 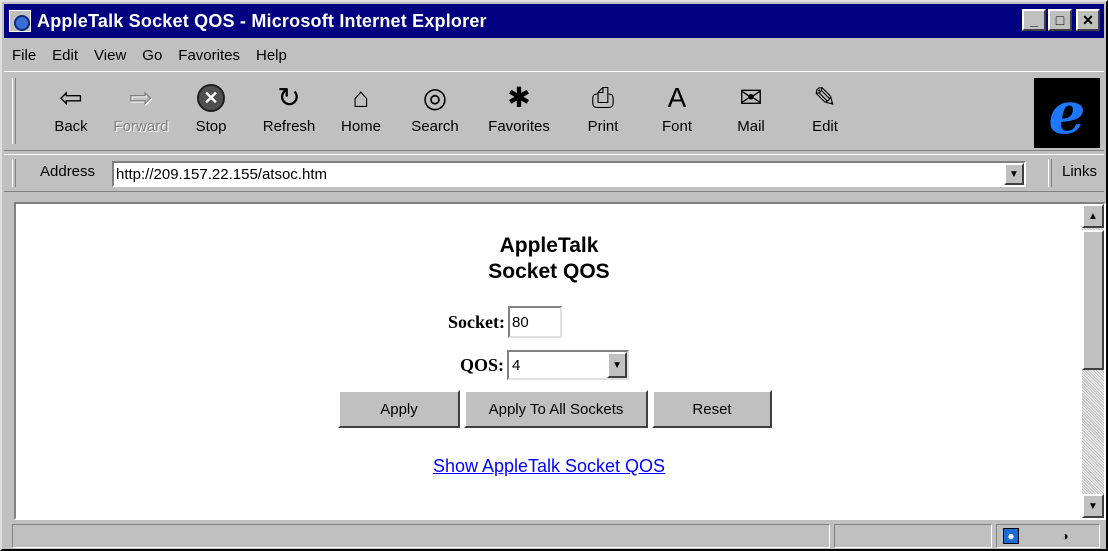 What do you see at coordinates (20, 21) in the screenshot?
I see `ie-app-icon` at bounding box center [20, 21].